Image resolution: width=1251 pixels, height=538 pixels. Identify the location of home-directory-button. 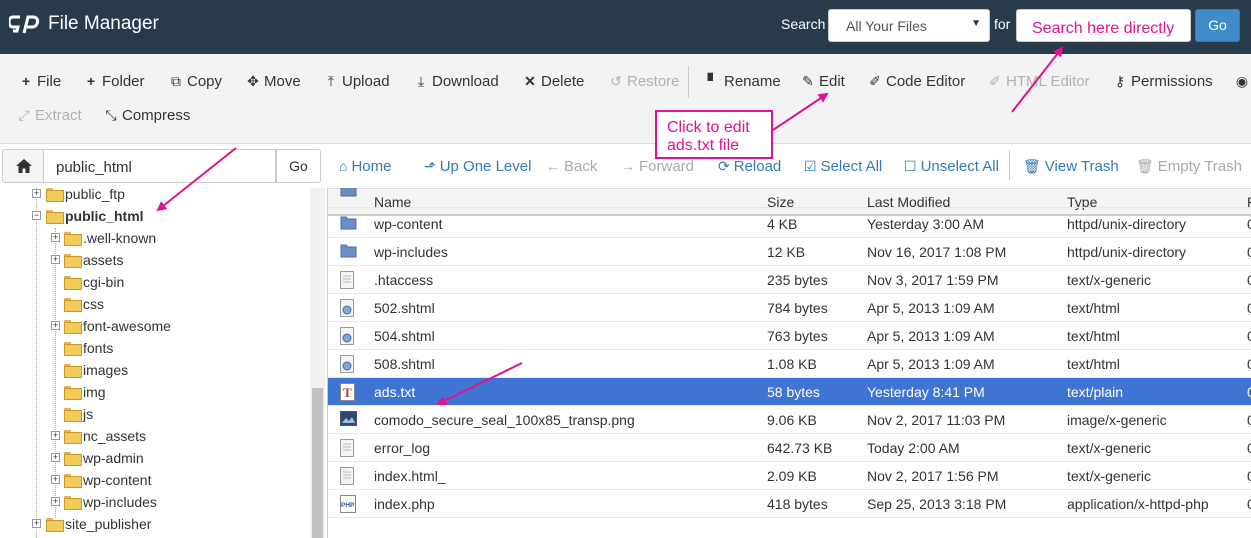
(23, 166).